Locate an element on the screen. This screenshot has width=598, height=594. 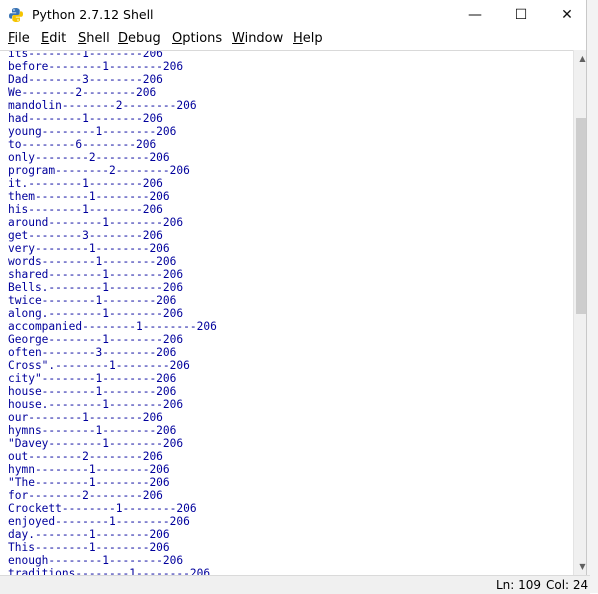
menu-options-label: ptions is located at coordinates (202, 38).